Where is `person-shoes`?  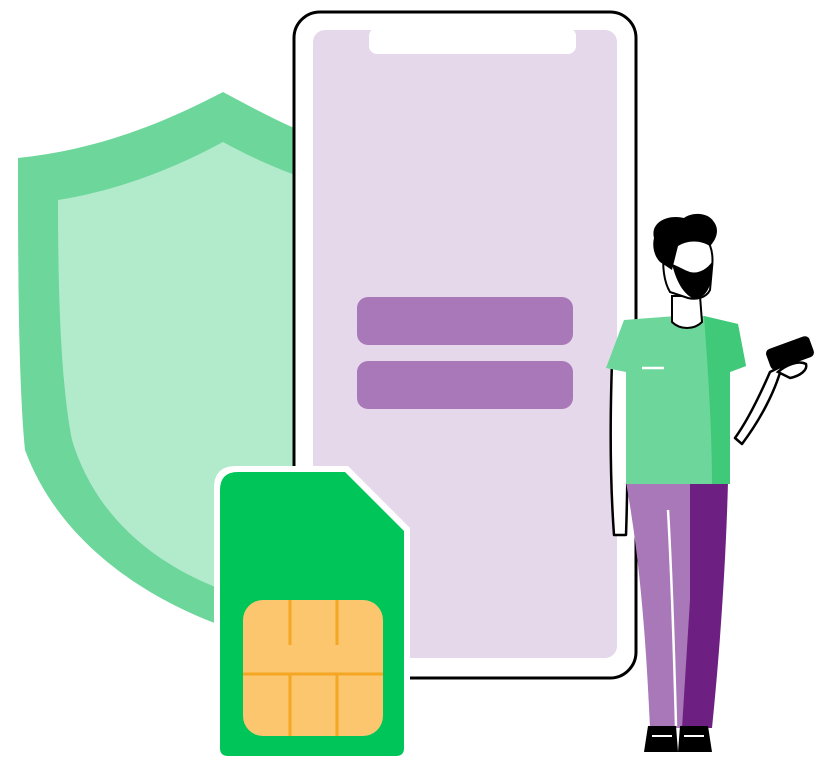 person-shoes is located at coordinates (678, 739).